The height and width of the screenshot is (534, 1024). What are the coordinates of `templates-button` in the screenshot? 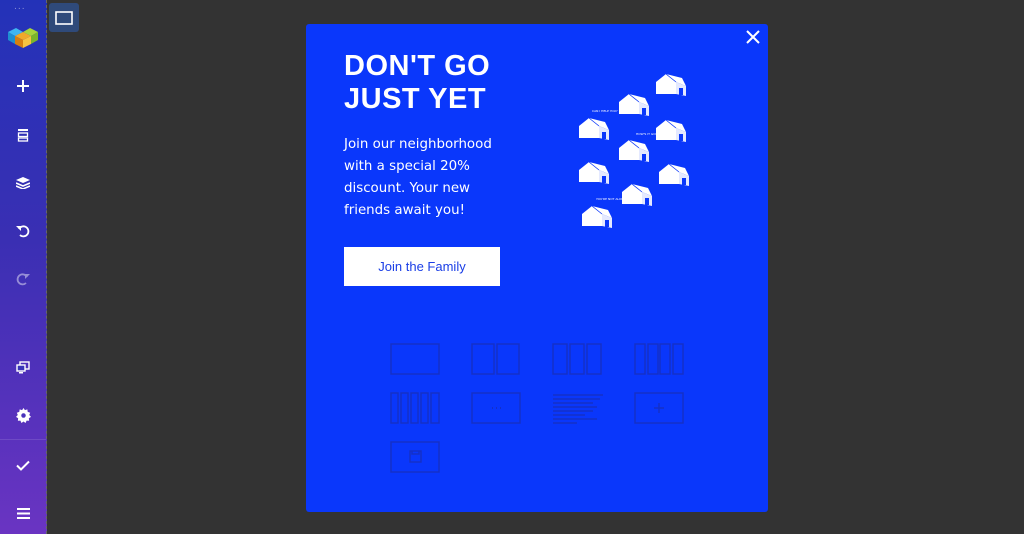 It's located at (23, 135).